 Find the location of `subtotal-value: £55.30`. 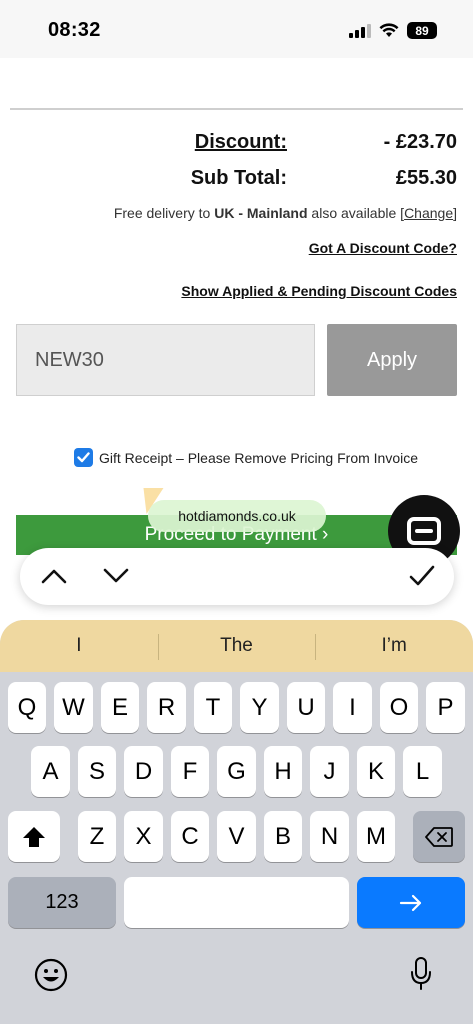

subtotal-value: £55.30 is located at coordinates (426, 178).